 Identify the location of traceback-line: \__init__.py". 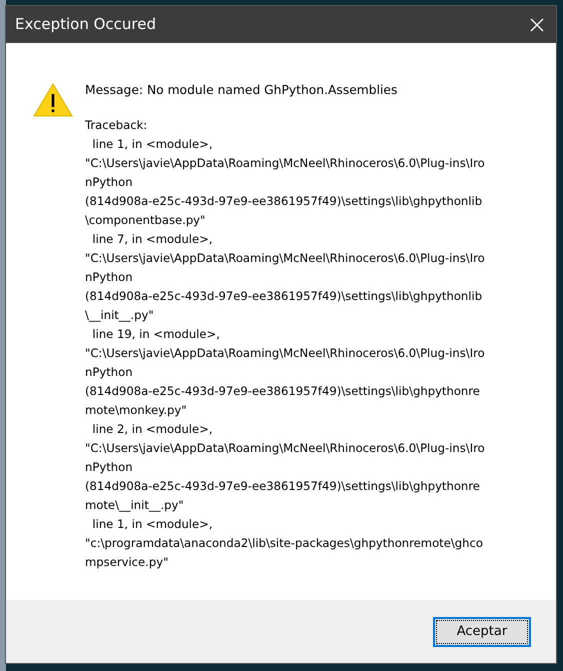
(120, 315).